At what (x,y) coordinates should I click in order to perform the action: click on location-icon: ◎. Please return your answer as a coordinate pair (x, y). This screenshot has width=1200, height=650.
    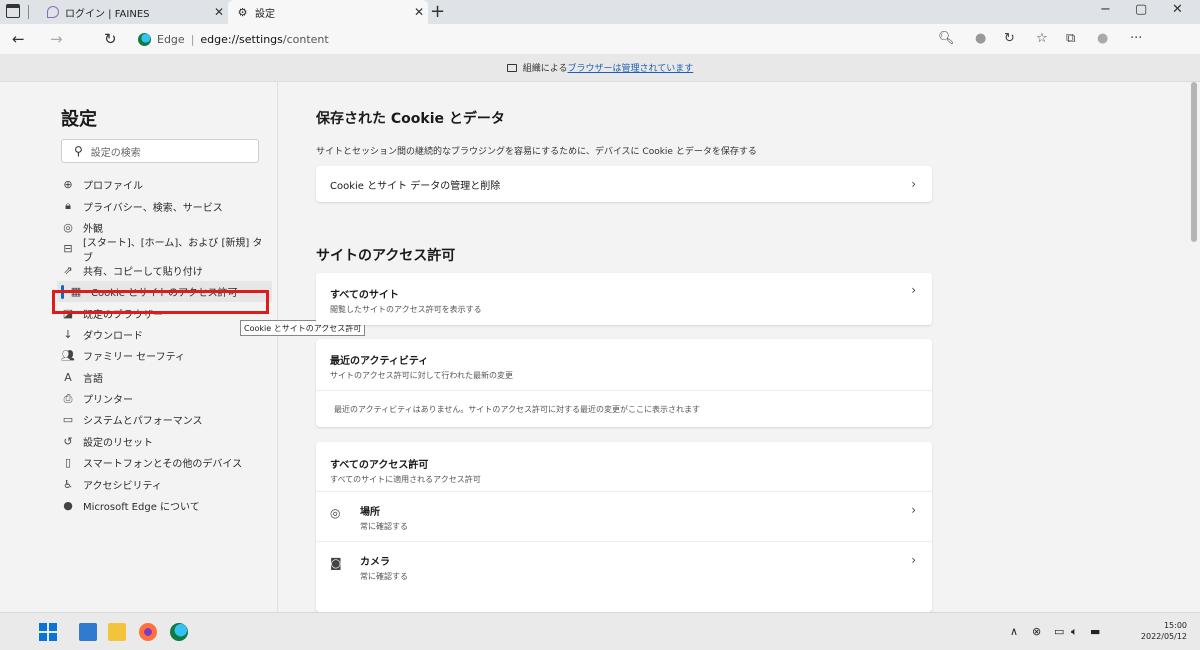
    Looking at the image, I should click on (335, 513).